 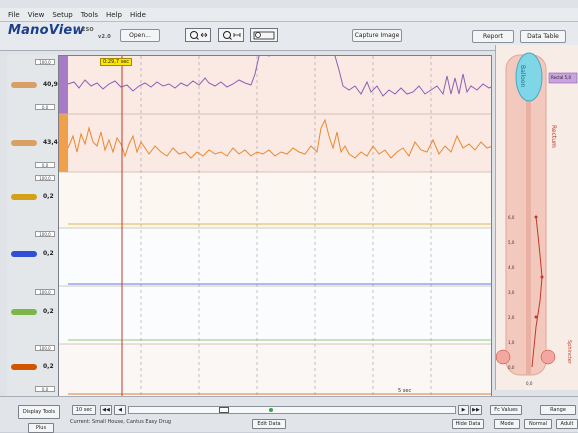 What do you see at coordinates (511, 342) in the screenshot?
I see `depth-1: 1,0` at bounding box center [511, 342].